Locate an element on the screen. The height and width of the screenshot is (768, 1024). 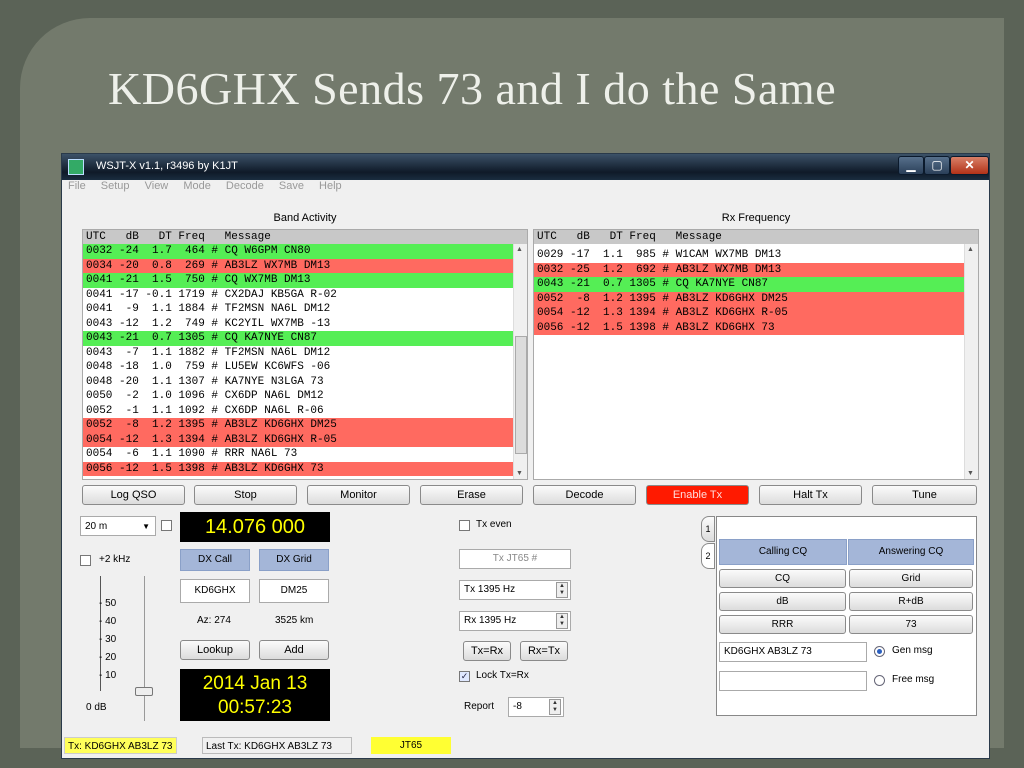
band-activity-scrollbar: ▲ ▼ is located at coordinates (520, 361).